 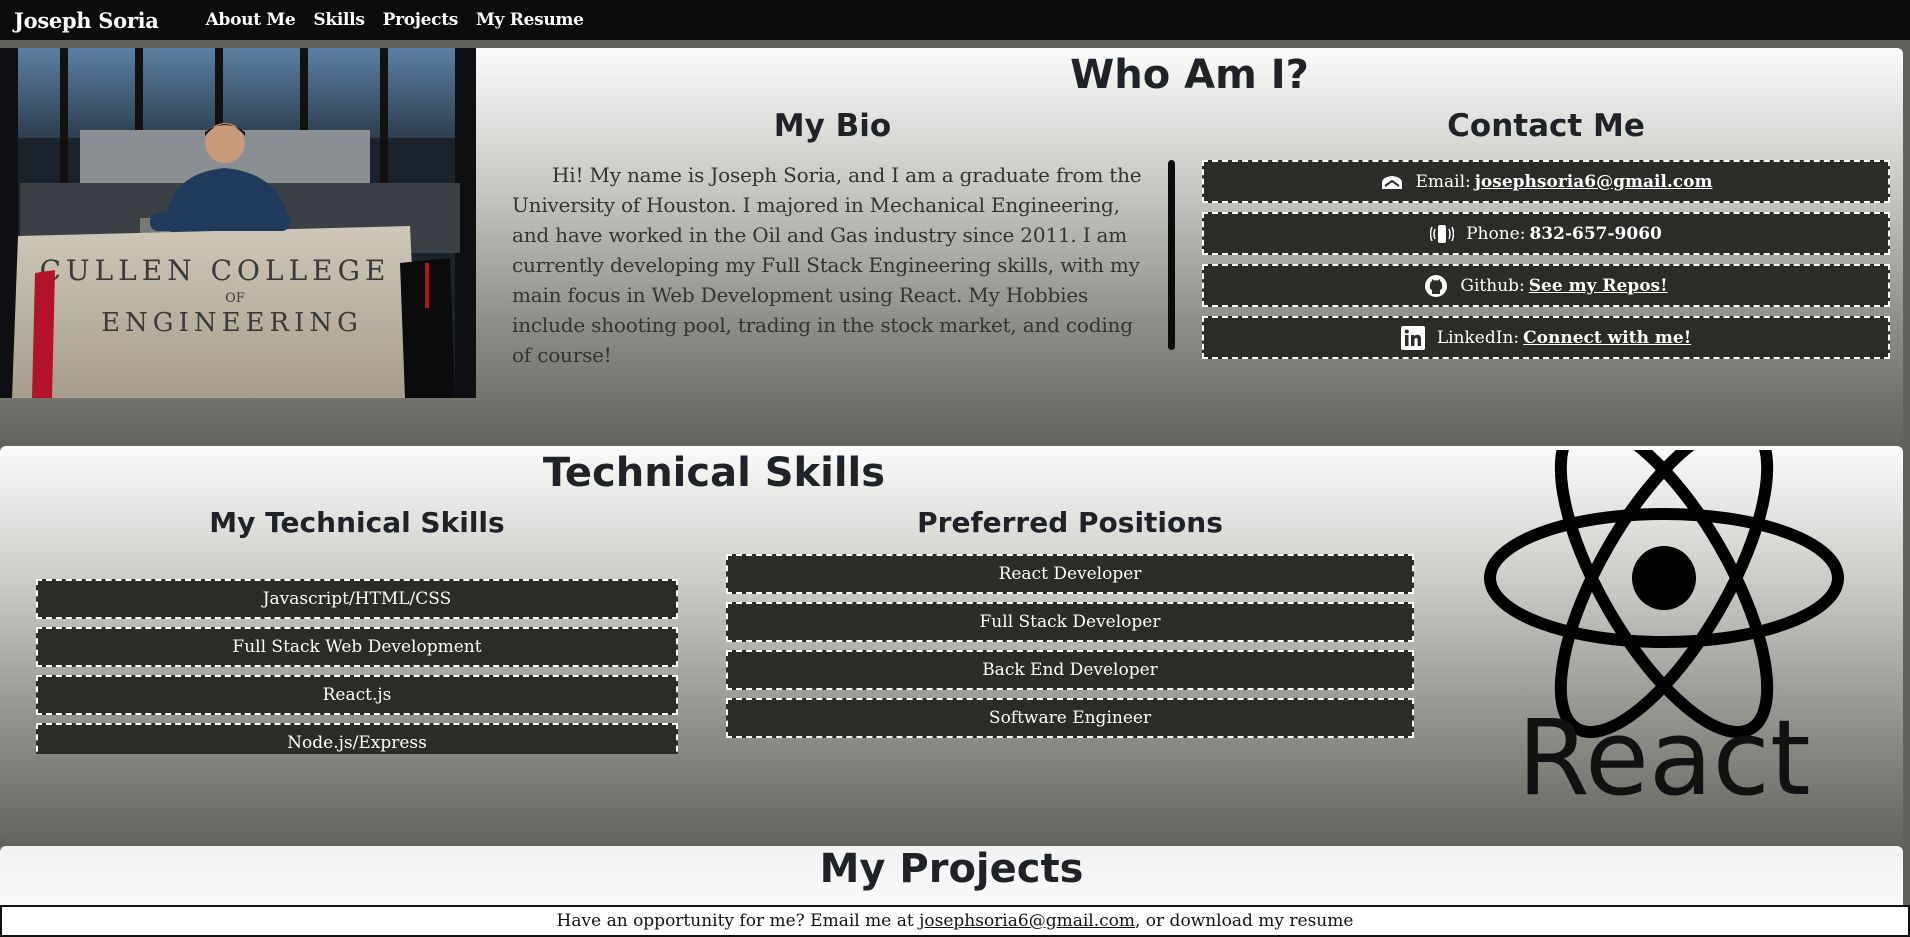 I want to click on linkedin-icon, so click(x=1412, y=337).